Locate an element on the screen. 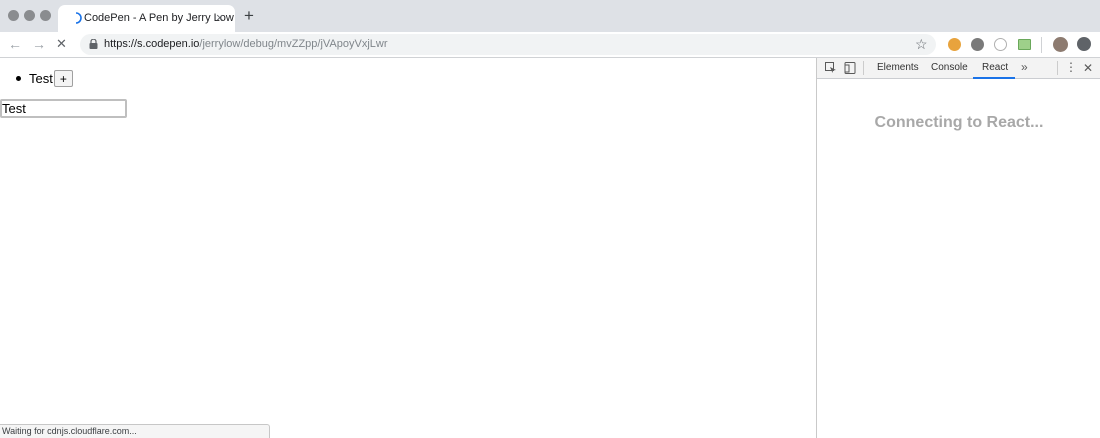 Image resolution: width=1100 pixels, height=438 pixels. lock-icon is located at coordinates (93, 44).